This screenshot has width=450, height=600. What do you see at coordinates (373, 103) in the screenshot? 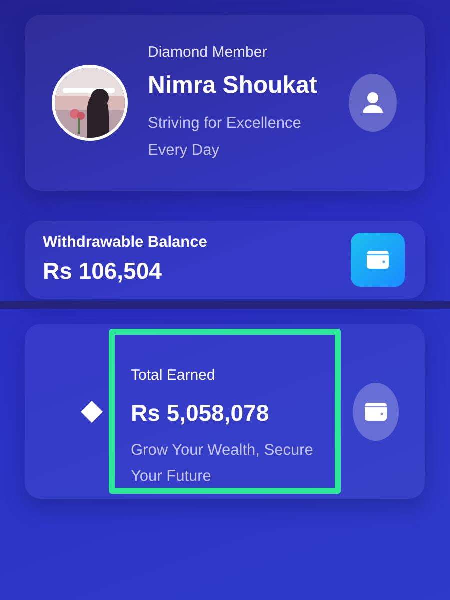
I see `user-icon` at bounding box center [373, 103].